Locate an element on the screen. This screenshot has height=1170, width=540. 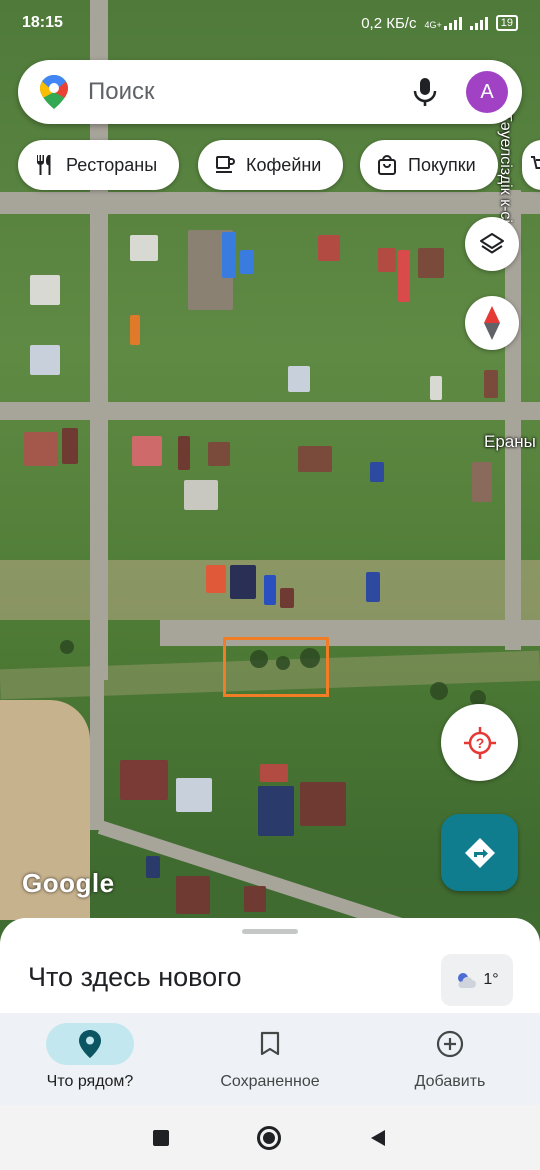
street-label-right: Ераны is located at coordinates (510, 441).